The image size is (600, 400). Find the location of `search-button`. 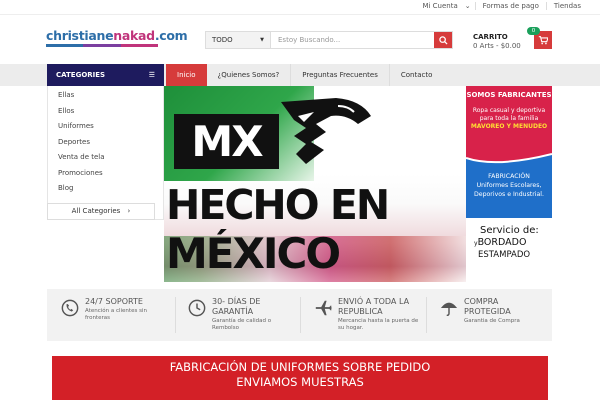

search-button is located at coordinates (443, 40).